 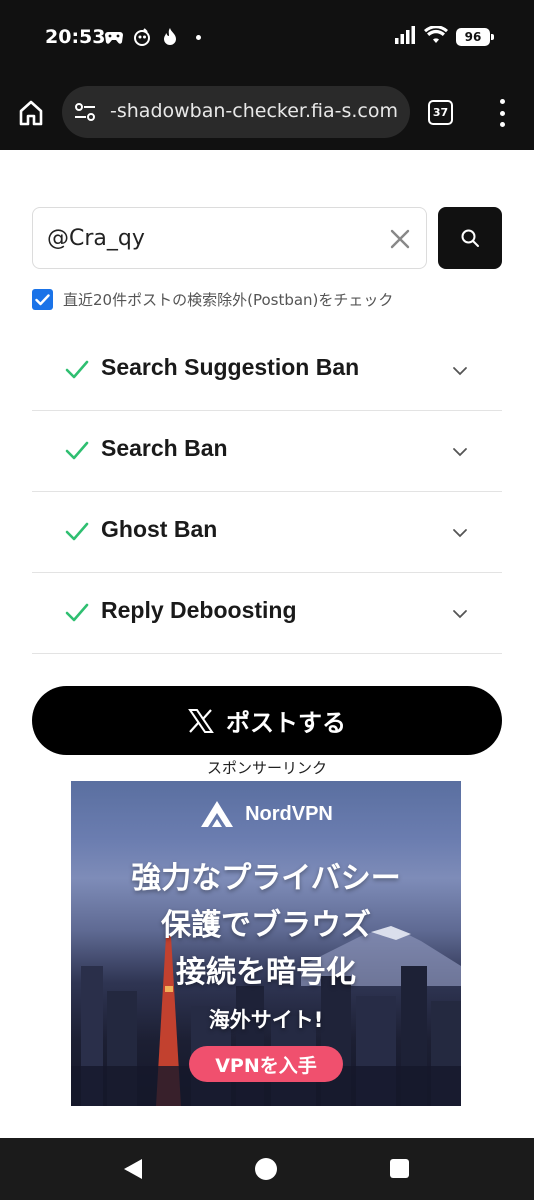 I want to click on status-time: 20:53, so click(x=75, y=37).